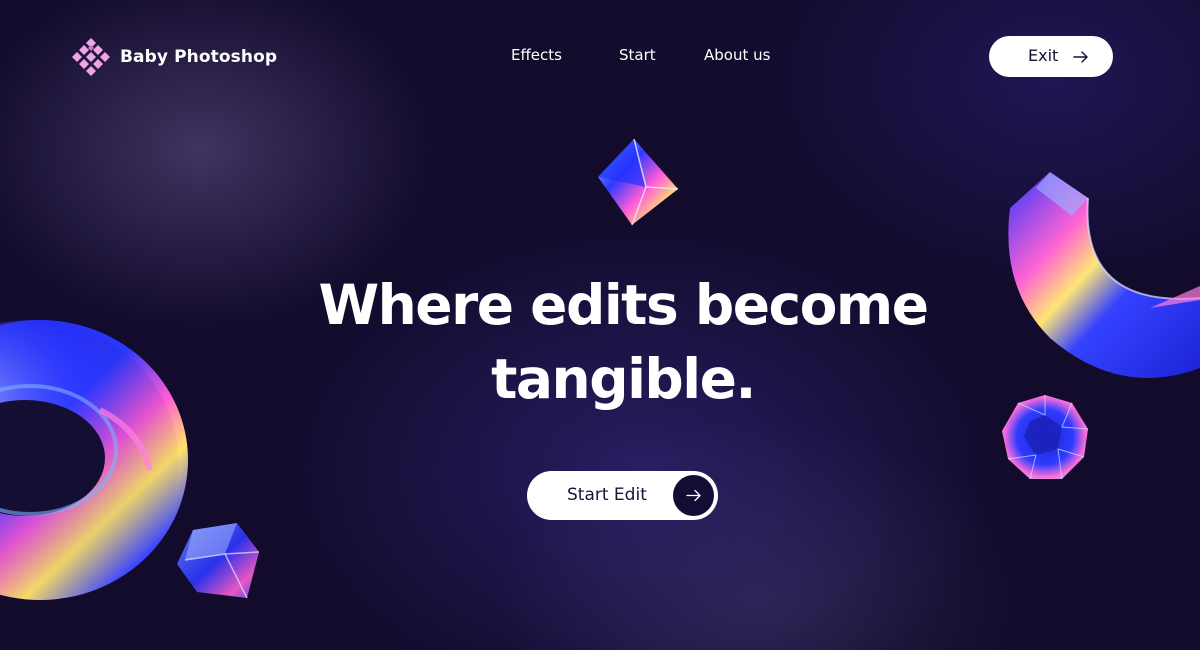 Image resolution: width=1200 pixels, height=650 pixels. Describe the element at coordinates (638, 182) in the screenshot. I see `holographic-octahedron-decoration` at that location.